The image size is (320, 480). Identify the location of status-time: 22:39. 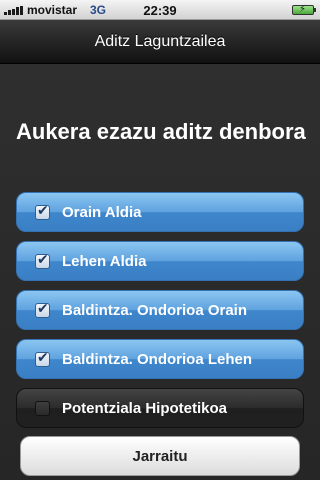
(160, 10).